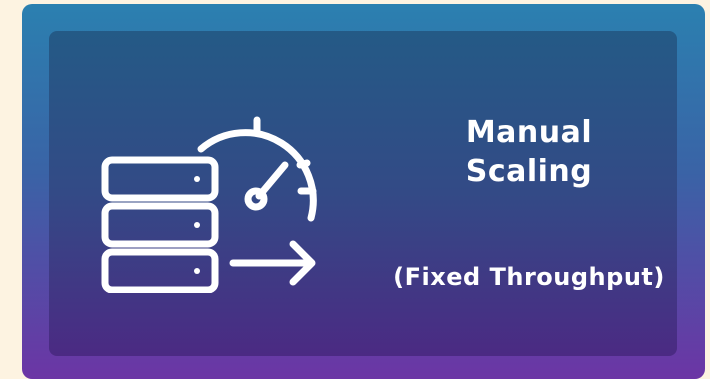 Image resolution: width=710 pixels, height=379 pixels. What do you see at coordinates (529, 152) in the screenshot?
I see `card-title: Manual Scaling` at bounding box center [529, 152].